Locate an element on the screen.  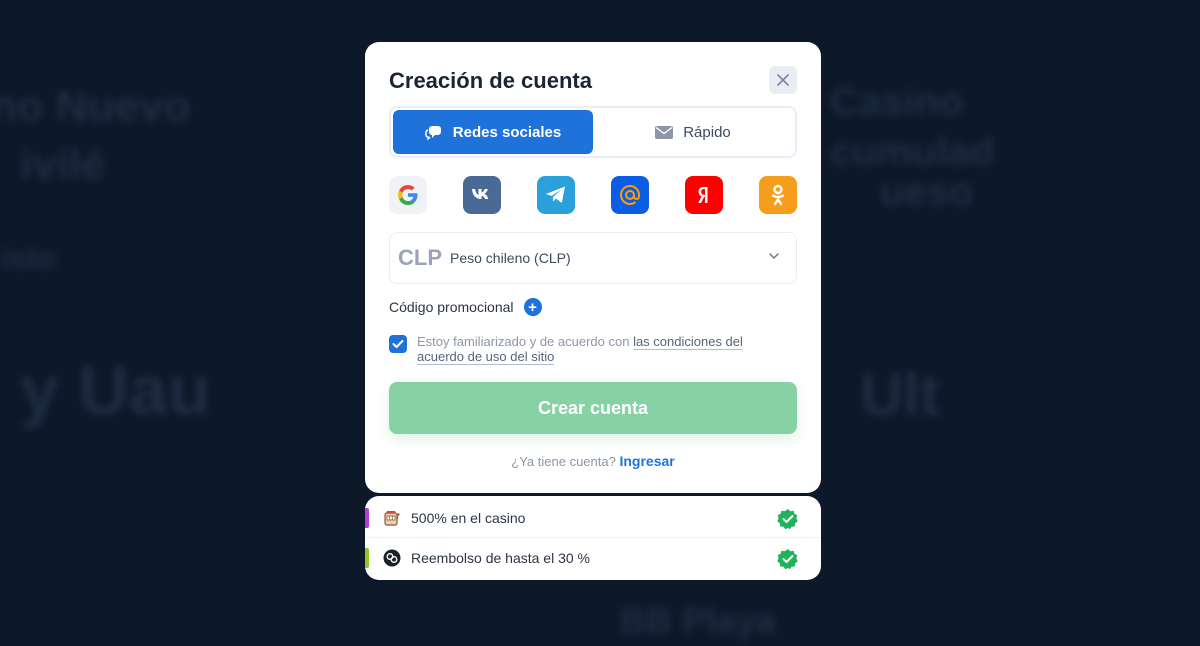
terms-text-prefix: Estoy familiarizado y de acuerdo con is located at coordinates (525, 341).